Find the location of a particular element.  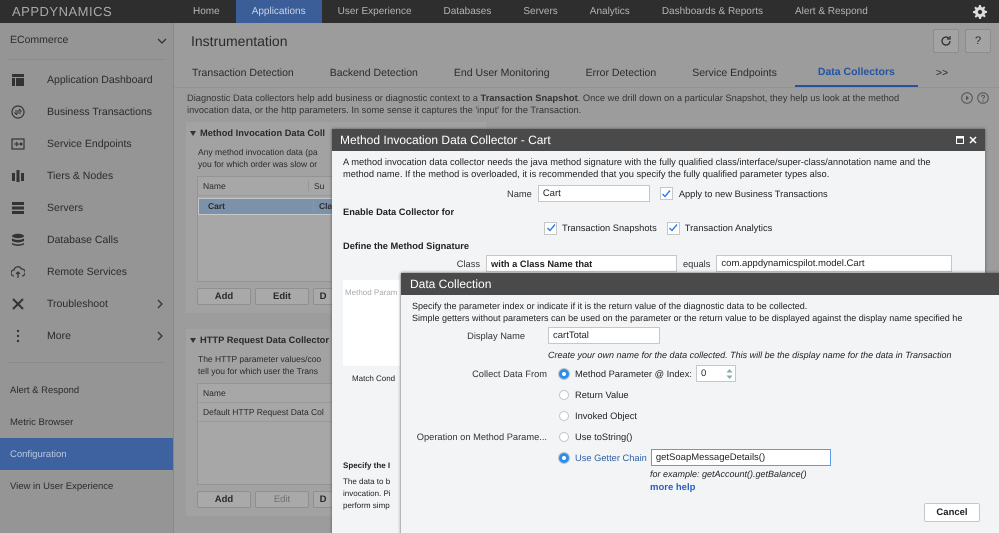

tab: Data Collectors is located at coordinates (856, 73).